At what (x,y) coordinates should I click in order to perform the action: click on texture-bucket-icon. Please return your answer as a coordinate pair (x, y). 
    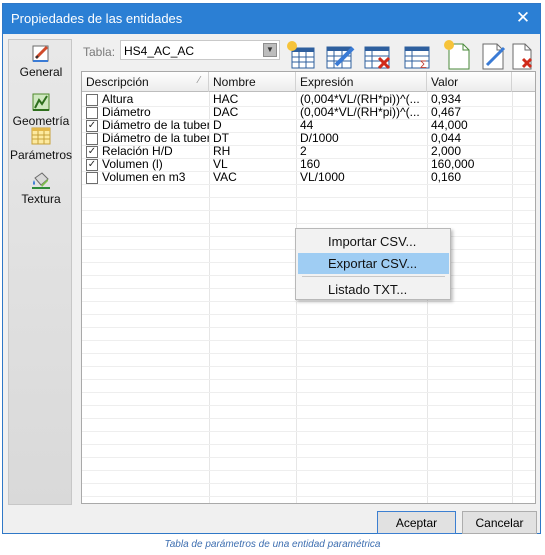
    Looking at the image, I should click on (41, 180).